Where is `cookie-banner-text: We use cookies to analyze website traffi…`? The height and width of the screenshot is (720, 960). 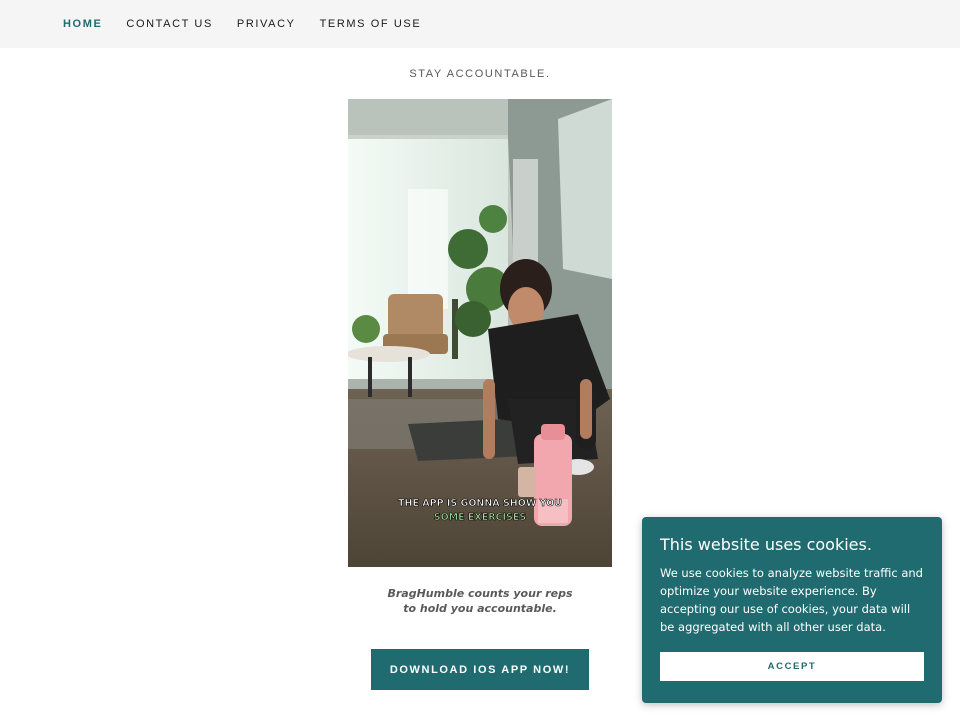 cookie-banner-text: We use cookies to analyze website traffi… is located at coordinates (791, 600).